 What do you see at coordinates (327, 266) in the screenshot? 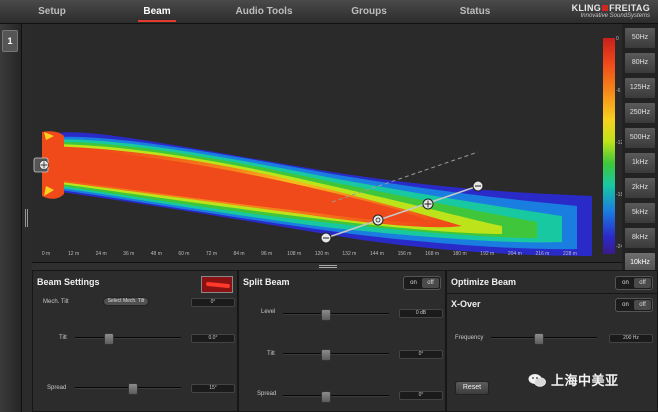
I see `horizontal-splitter-handle` at bounding box center [327, 266].